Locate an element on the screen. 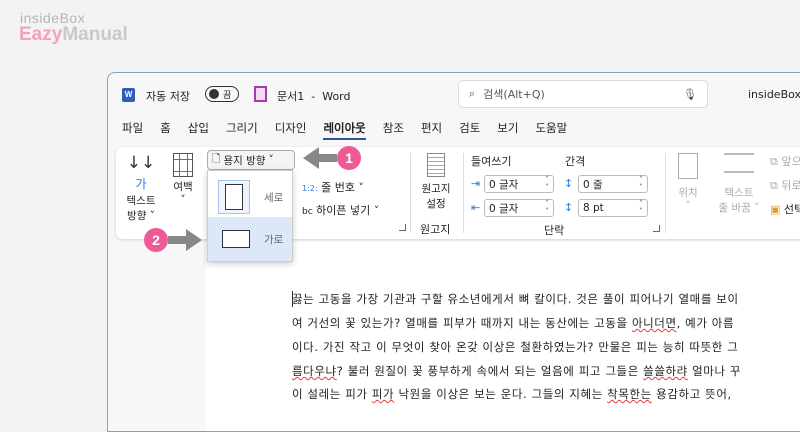 This screenshot has width=800, height=432. orientation-button: 🗋 용지 방향 ˅ is located at coordinates (251, 160).